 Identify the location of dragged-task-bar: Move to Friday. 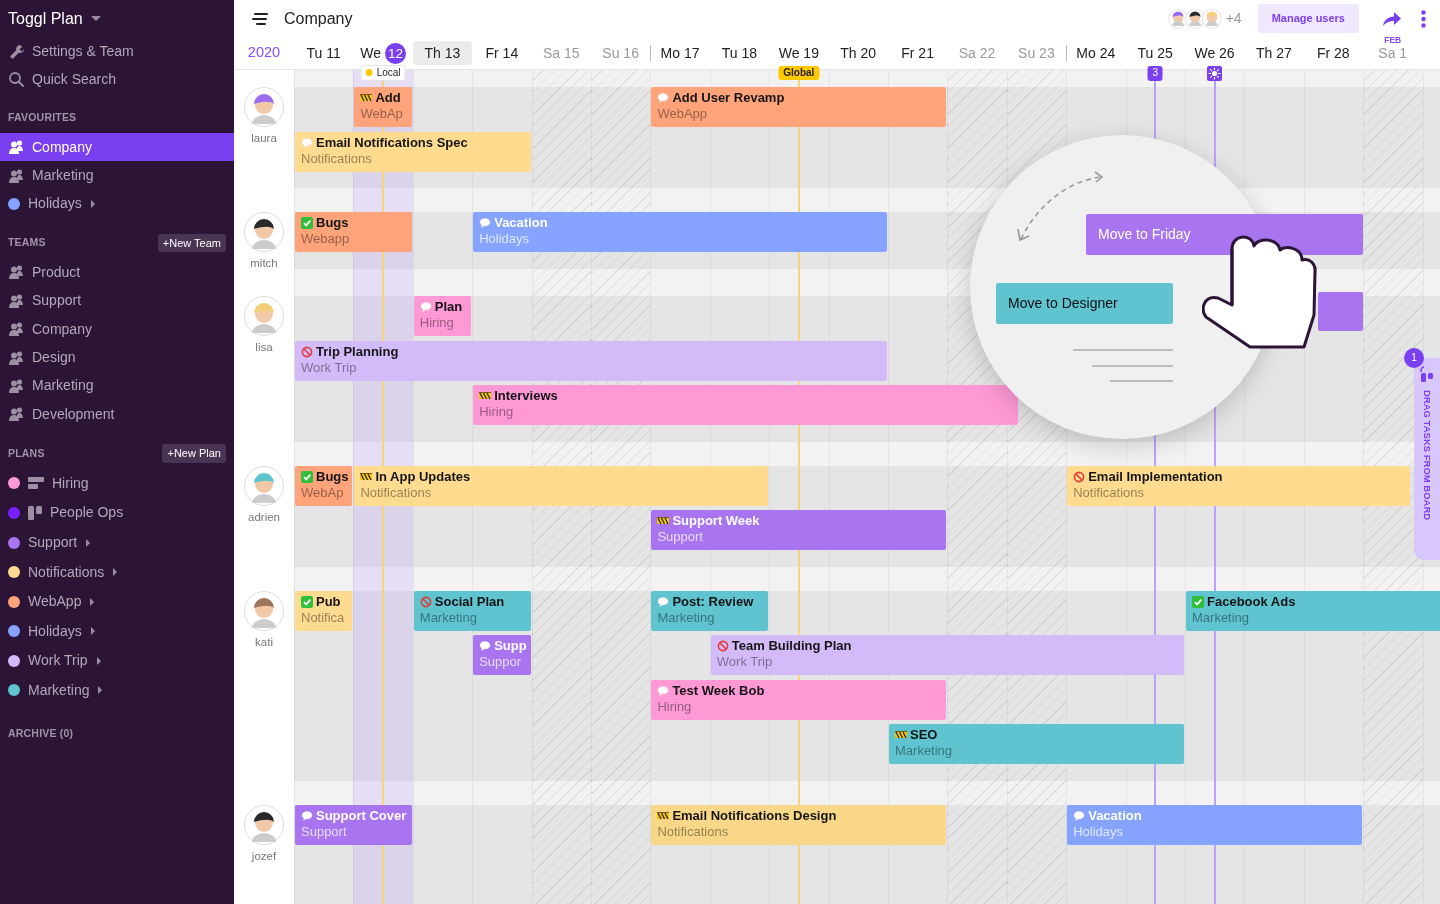
(1224, 234).